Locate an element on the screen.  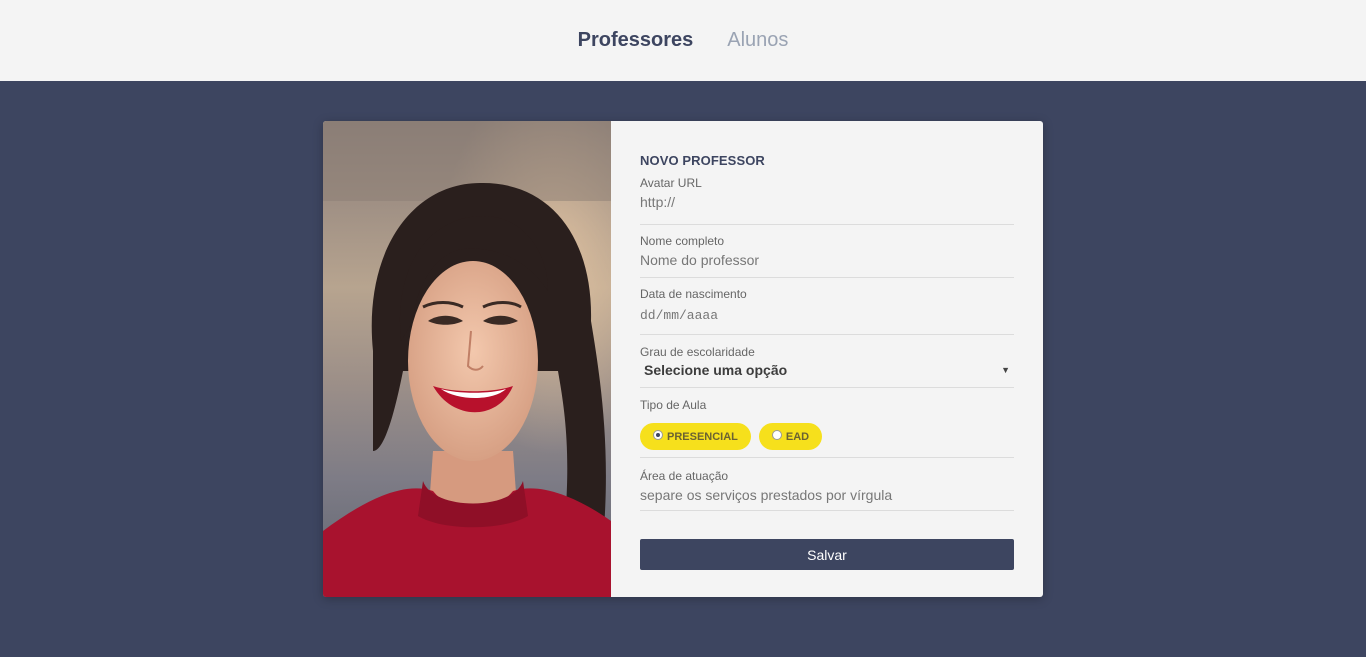
full-name-field: Nome completo is located at coordinates (827, 251).